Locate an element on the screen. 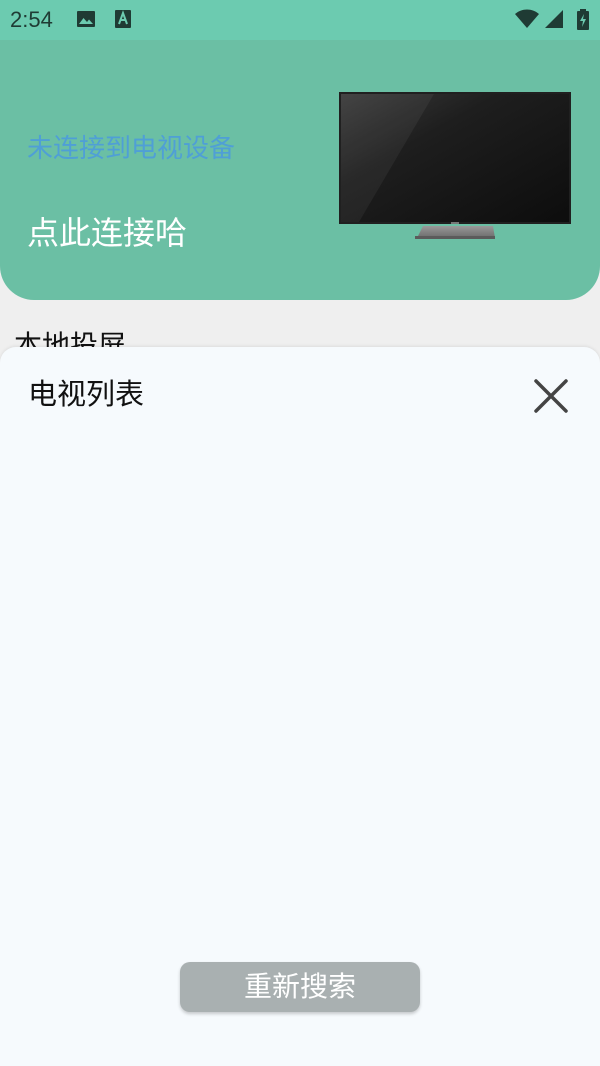  cell-signal-icon is located at coordinates (554, 19).